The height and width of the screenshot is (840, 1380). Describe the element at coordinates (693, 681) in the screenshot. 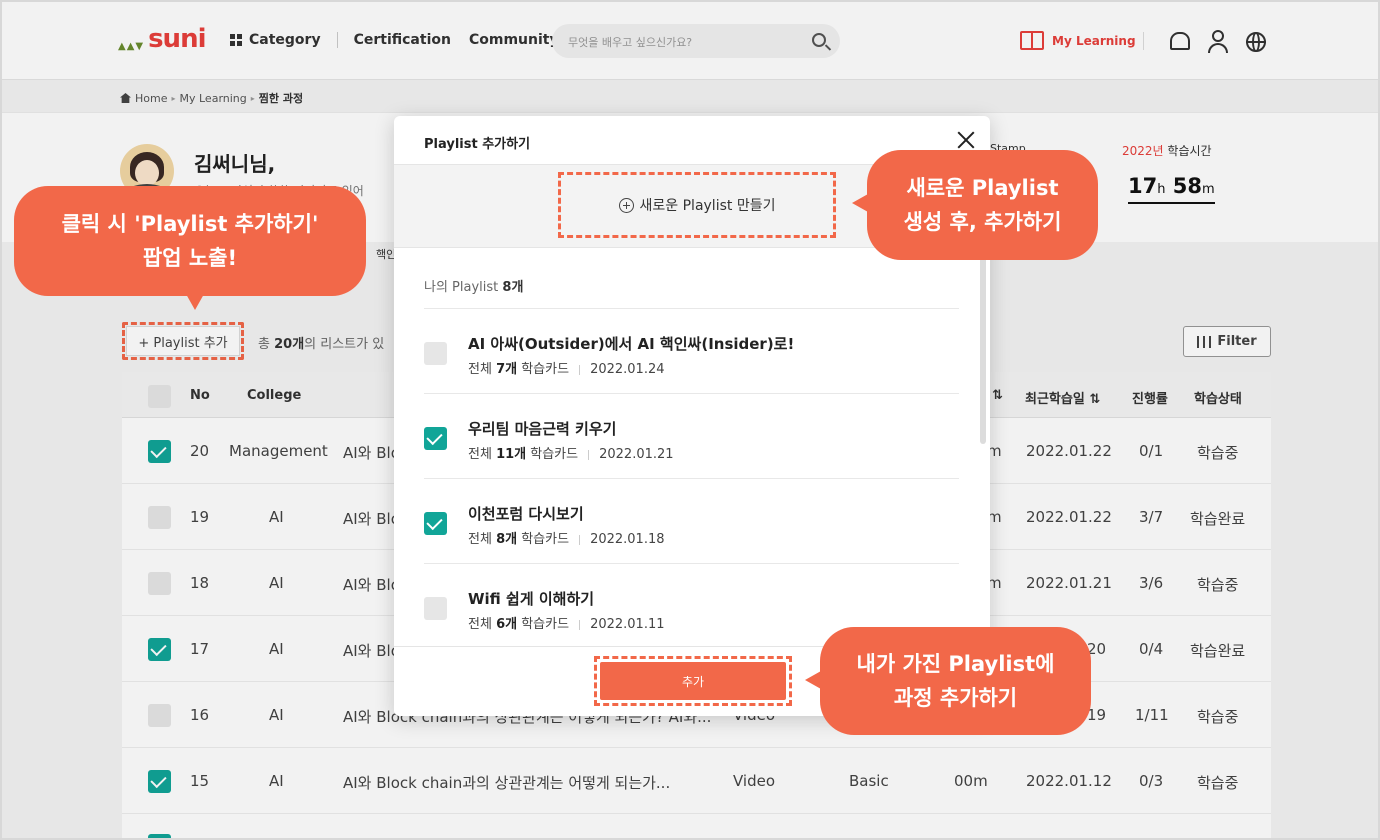

I see `add-button-highlight` at that location.